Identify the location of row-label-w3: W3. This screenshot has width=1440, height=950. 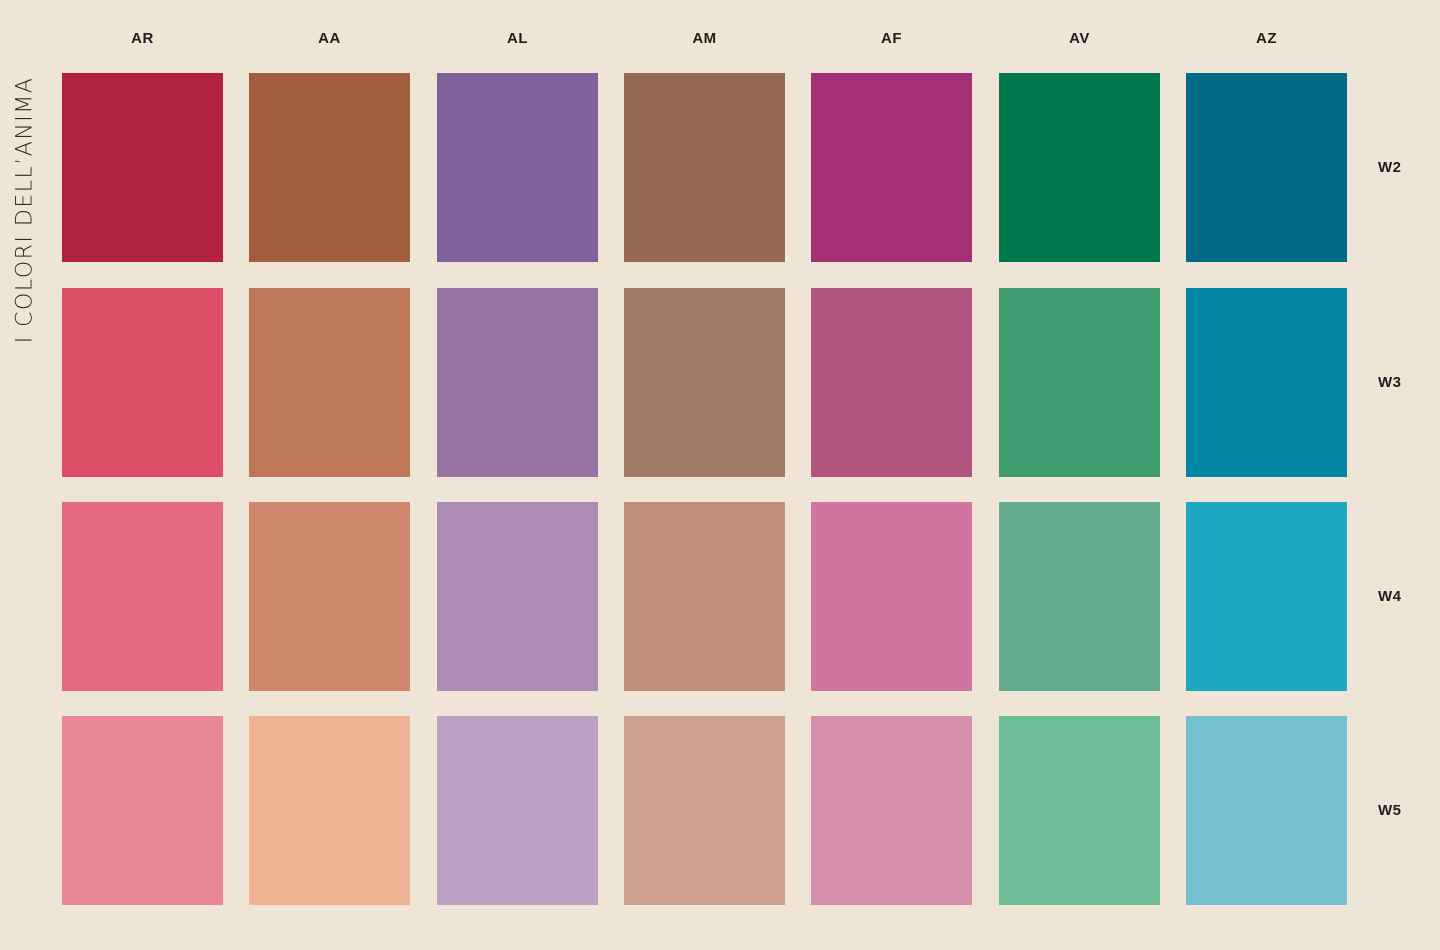
(1390, 382).